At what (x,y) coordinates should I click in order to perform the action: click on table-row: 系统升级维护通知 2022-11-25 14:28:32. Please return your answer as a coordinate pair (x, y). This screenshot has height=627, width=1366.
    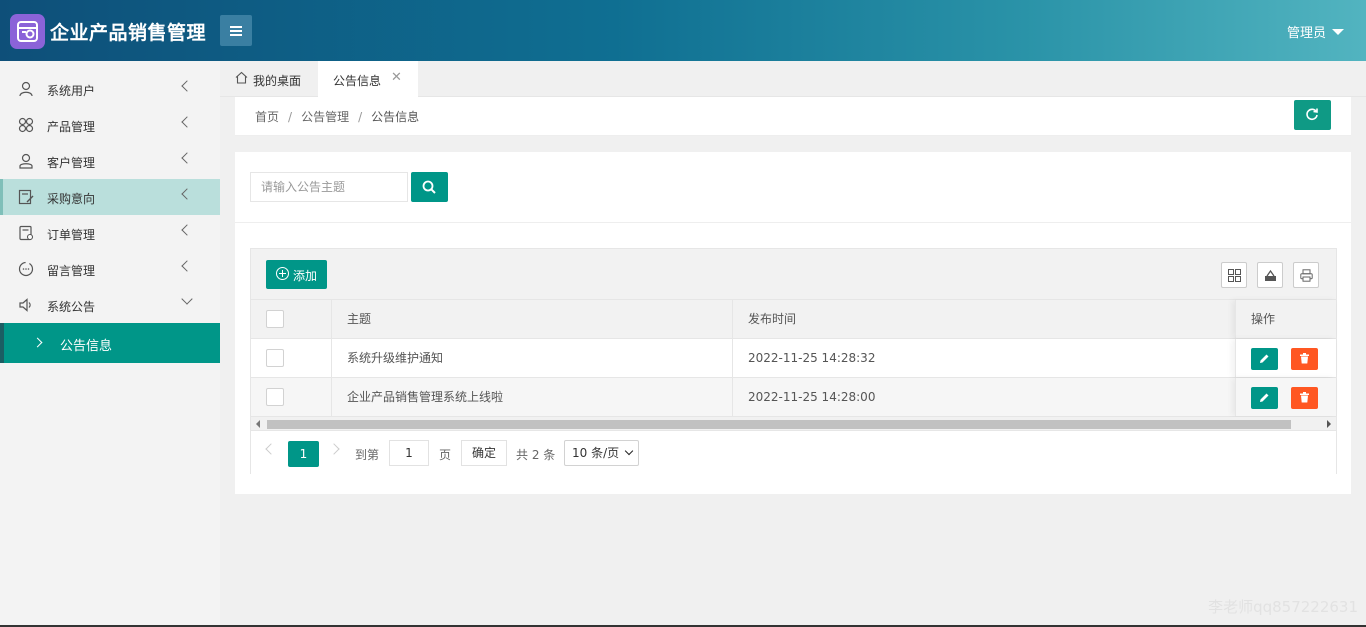
    Looking at the image, I should click on (793, 358).